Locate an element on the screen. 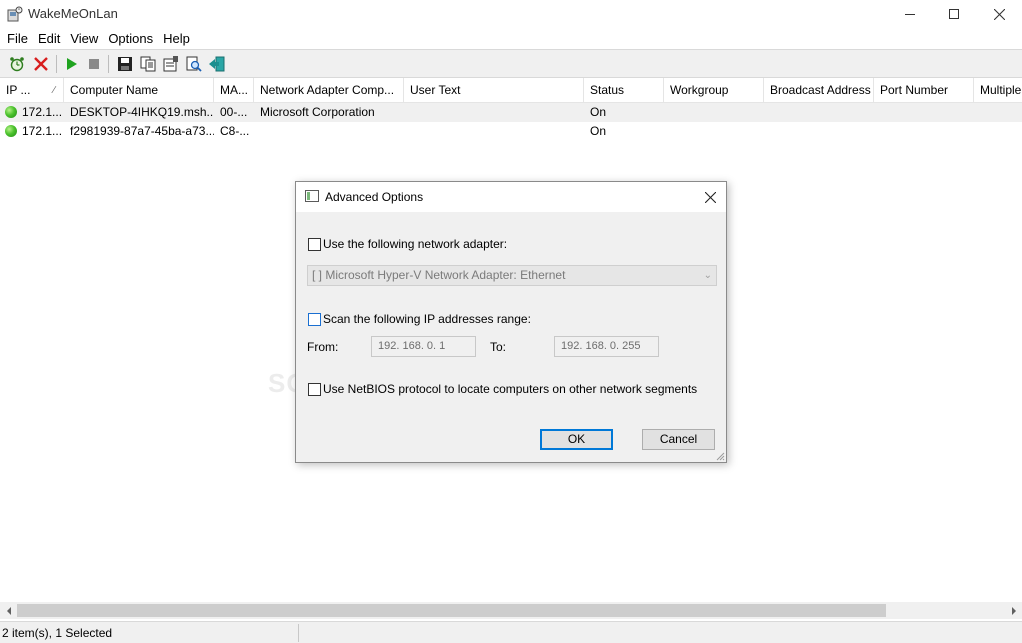  cell-adapter-company: Microsoft Corporation is located at coordinates (317, 112).